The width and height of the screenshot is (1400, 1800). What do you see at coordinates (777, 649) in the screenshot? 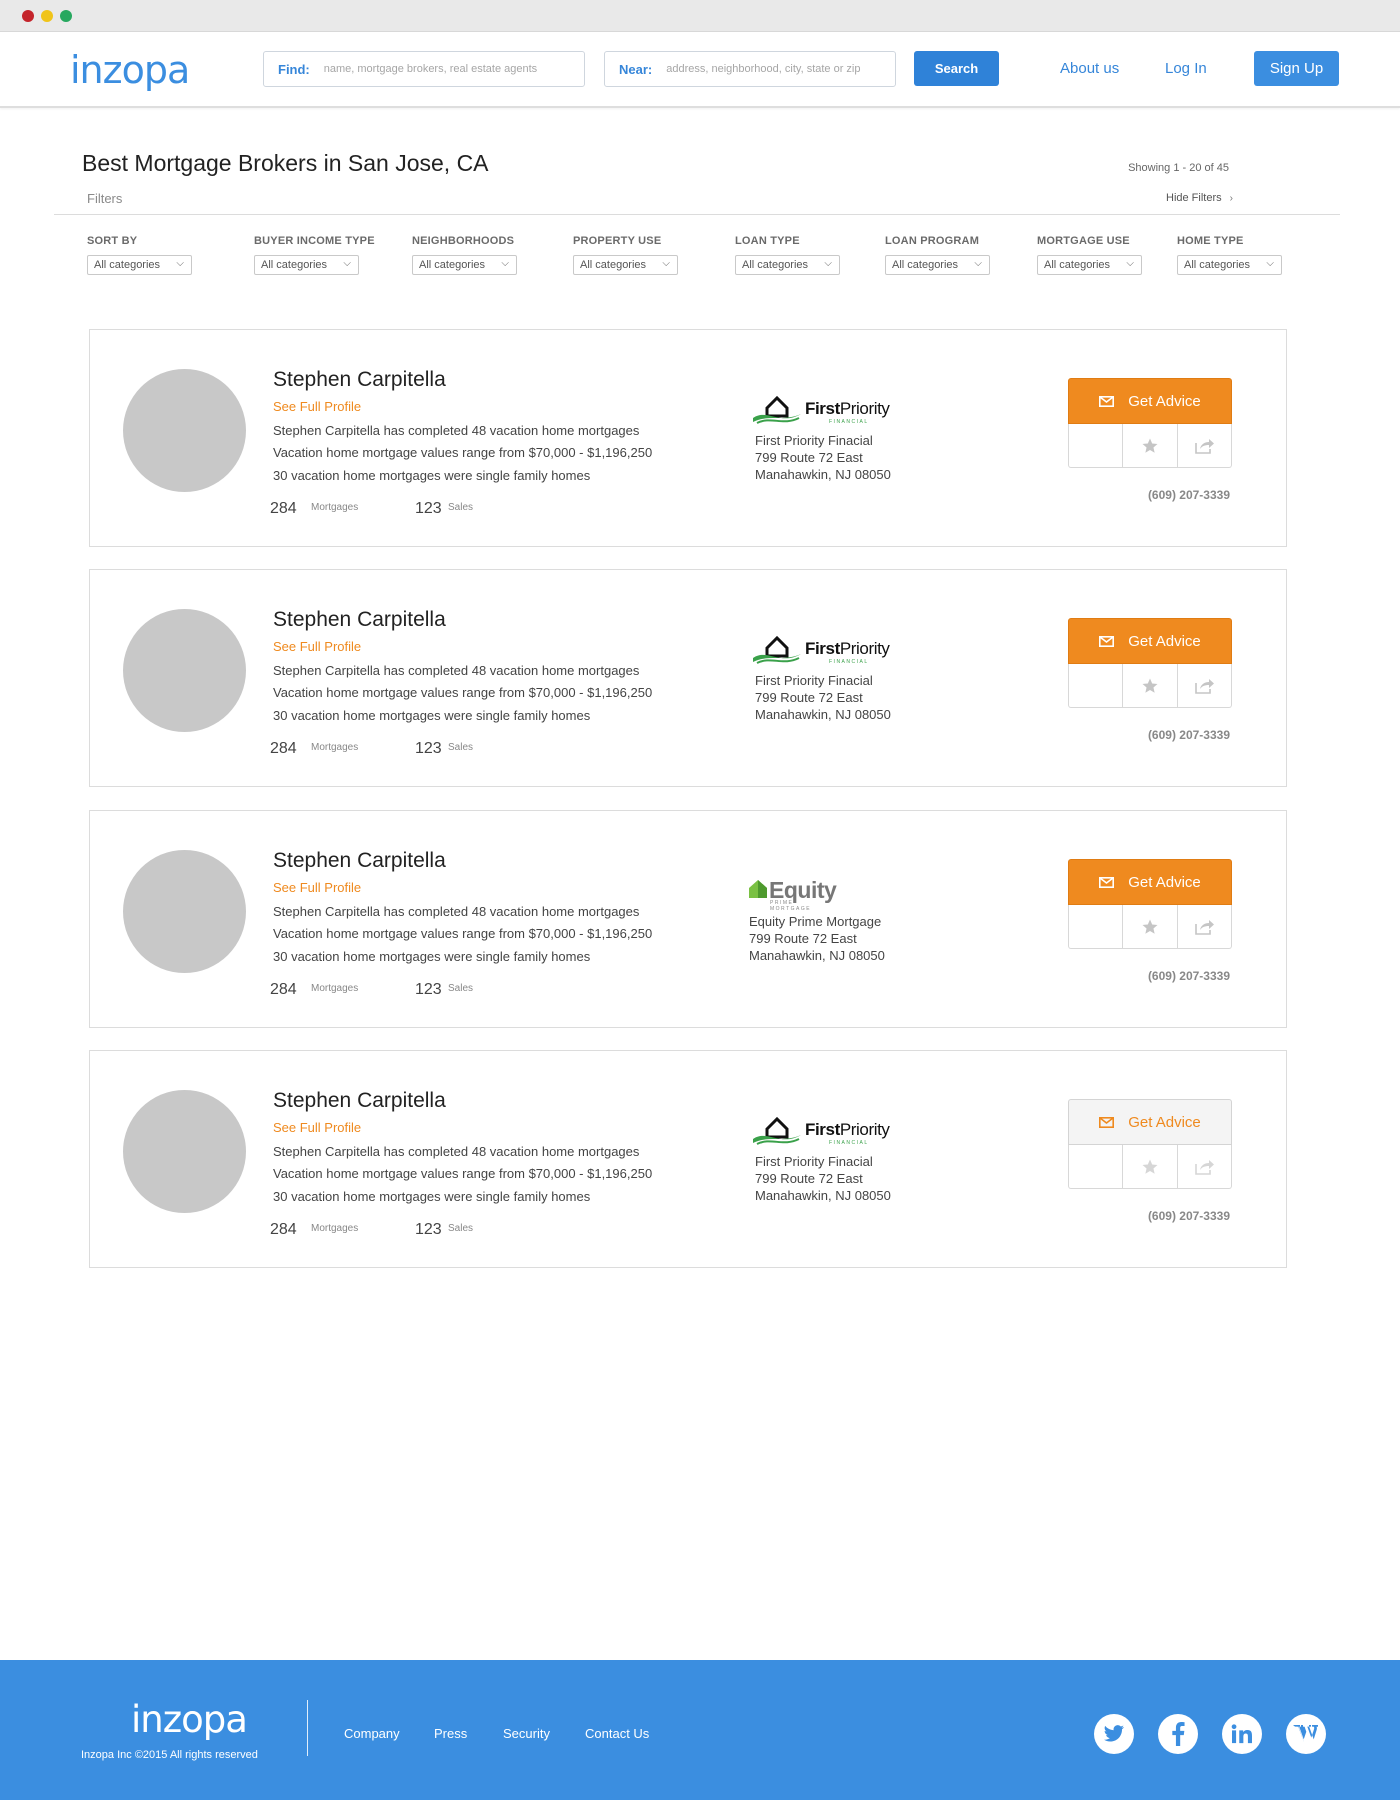
I see `house-swoosh-icon` at bounding box center [777, 649].